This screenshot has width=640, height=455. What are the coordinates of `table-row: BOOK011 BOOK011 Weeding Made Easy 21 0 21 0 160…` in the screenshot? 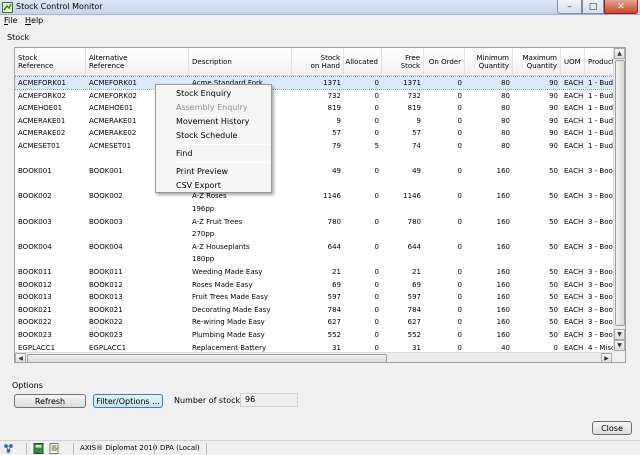 It's located at (314, 272).